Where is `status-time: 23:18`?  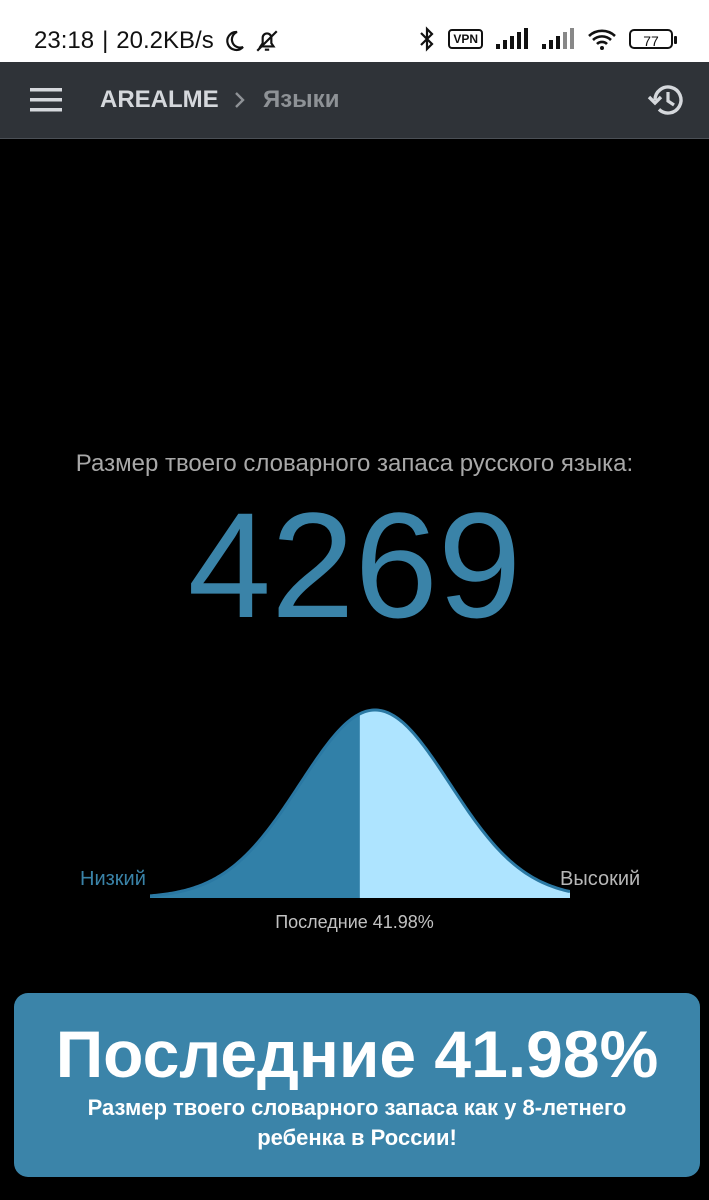 status-time: 23:18 is located at coordinates (64, 40).